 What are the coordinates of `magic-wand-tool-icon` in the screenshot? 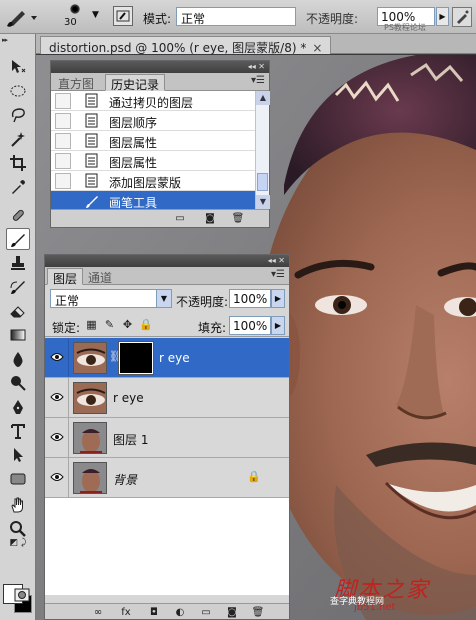 It's located at (18, 139).